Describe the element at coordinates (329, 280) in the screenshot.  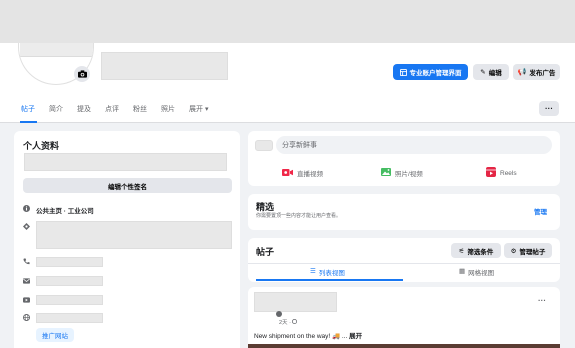
I see `active-view-indicator` at that location.